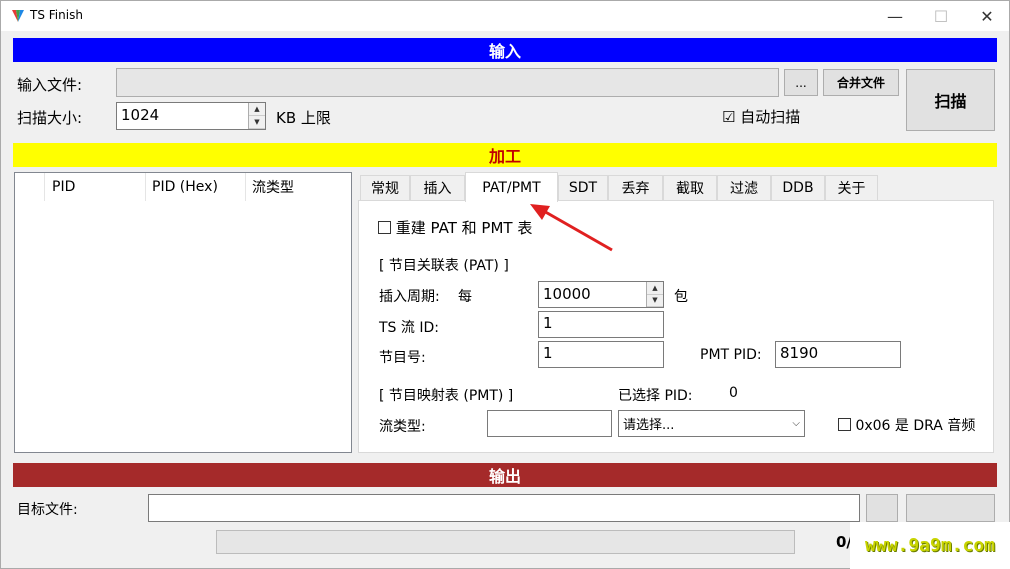 The height and width of the screenshot is (569, 1010). What do you see at coordinates (464, 228) in the screenshot?
I see `rebuild-pat-pmt-label: 重建 PAT 和 PMT 表` at bounding box center [464, 228].